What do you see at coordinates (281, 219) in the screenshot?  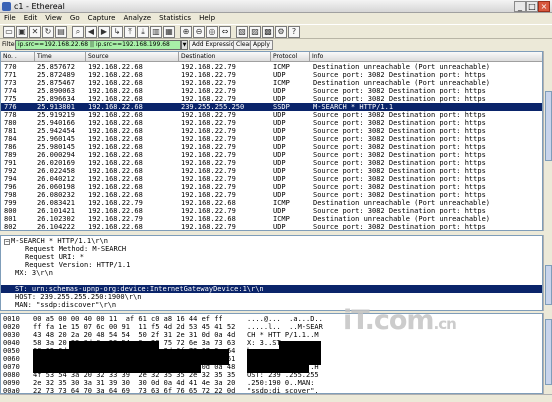 I see `packet-protocol: ICMP` at bounding box center [281, 219].